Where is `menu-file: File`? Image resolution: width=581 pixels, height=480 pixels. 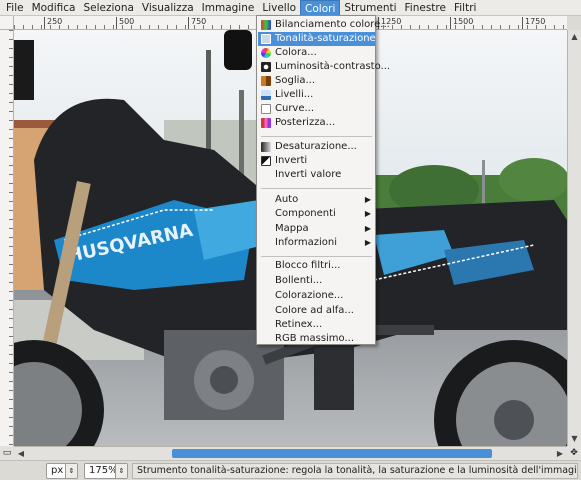
menu-file: File is located at coordinates (15, 8).